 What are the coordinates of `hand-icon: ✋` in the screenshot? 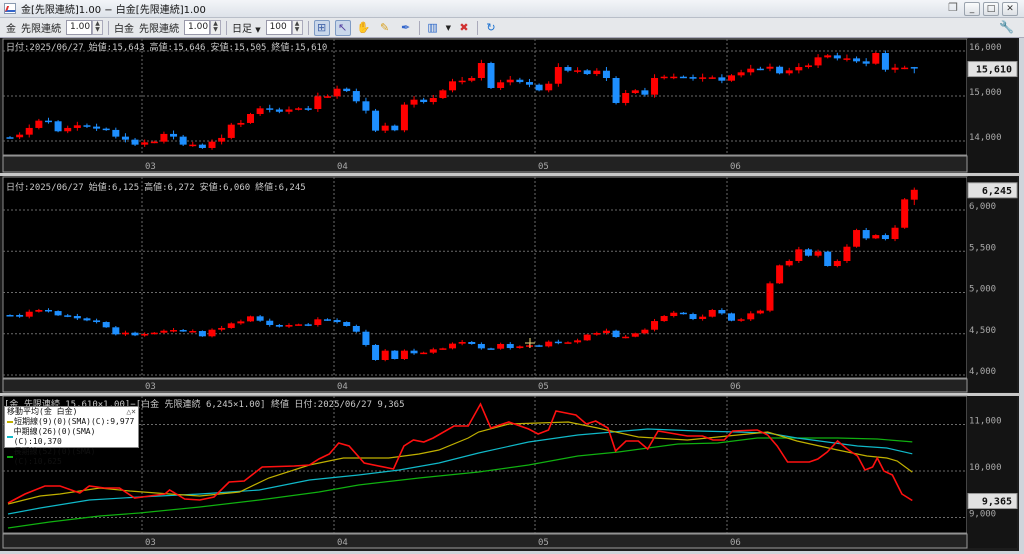 It's located at (364, 28).